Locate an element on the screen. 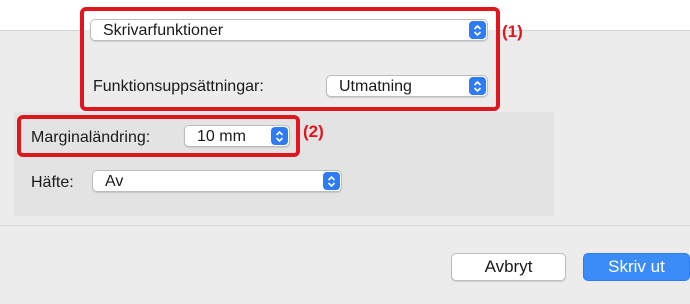  booklet-popup: Av is located at coordinates (217, 181).